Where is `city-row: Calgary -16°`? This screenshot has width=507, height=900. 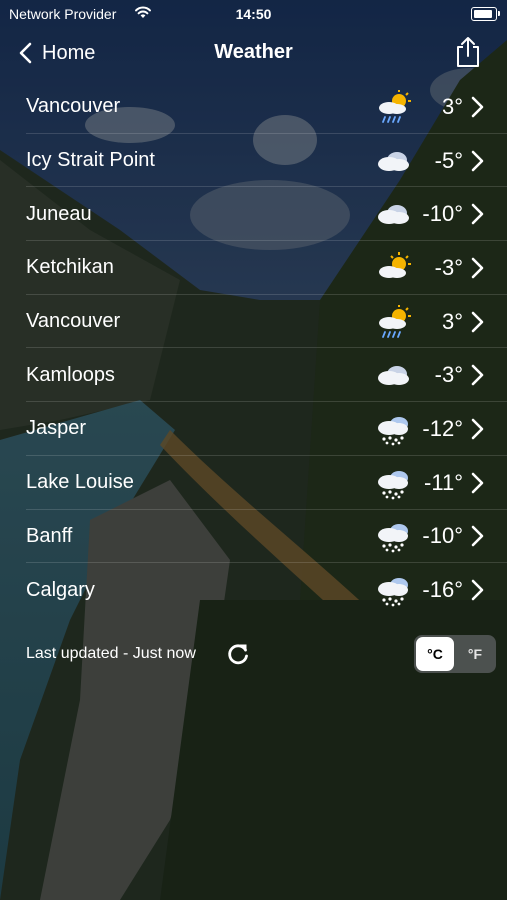 city-row: Calgary -16° is located at coordinates (253, 590).